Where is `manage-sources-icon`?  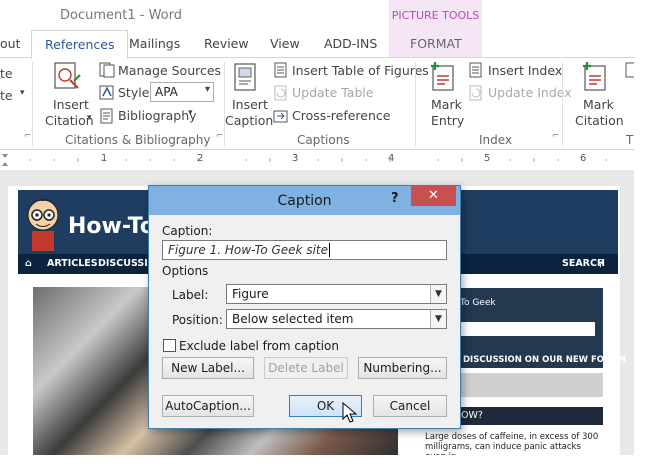
manage-sources-icon is located at coordinates (107, 70).